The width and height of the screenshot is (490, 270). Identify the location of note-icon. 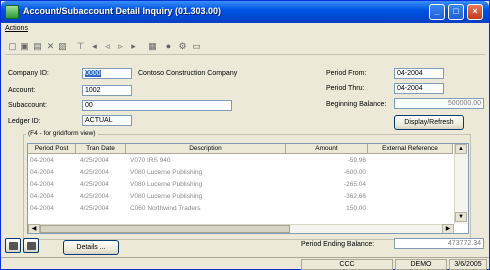
(13, 246).